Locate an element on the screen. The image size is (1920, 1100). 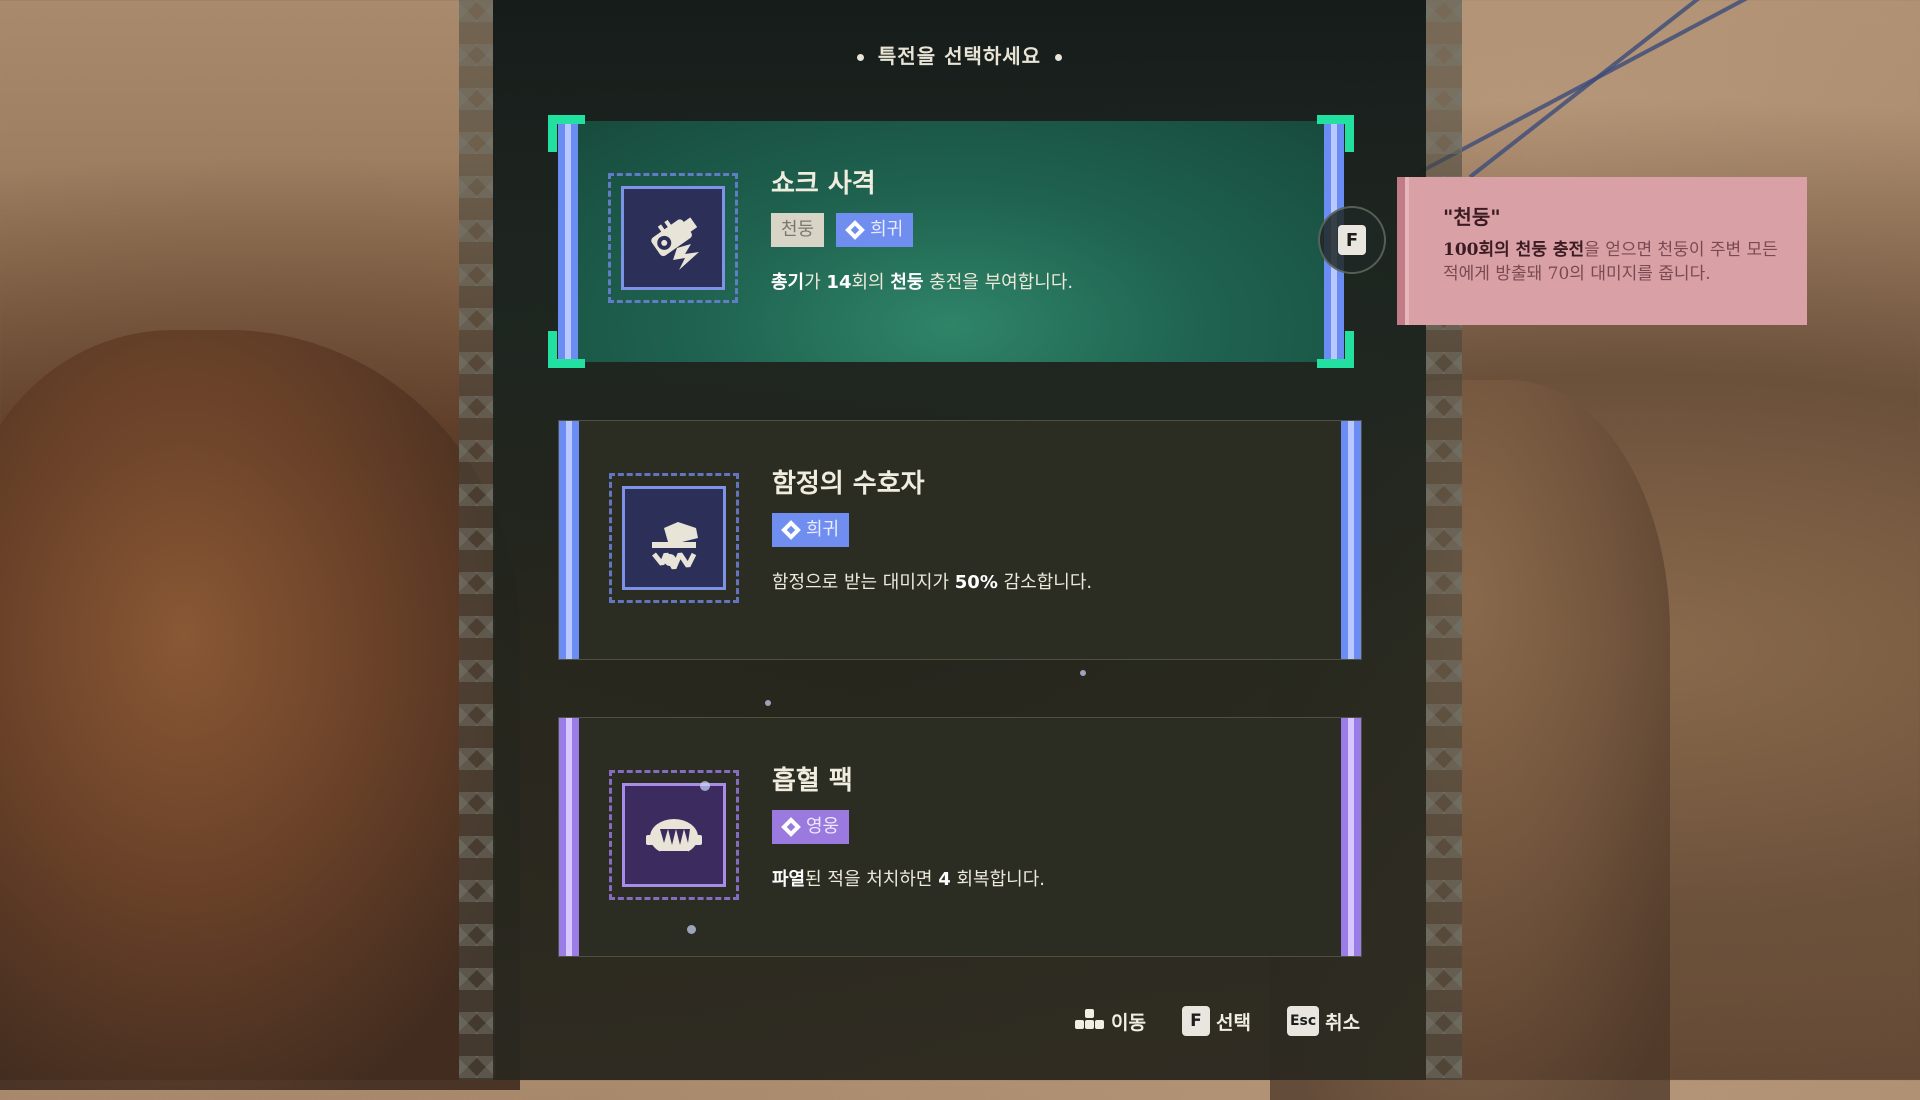
perk-description: 함정으로 받는 대미지가 50% 감소합니다. is located at coordinates (932, 581).